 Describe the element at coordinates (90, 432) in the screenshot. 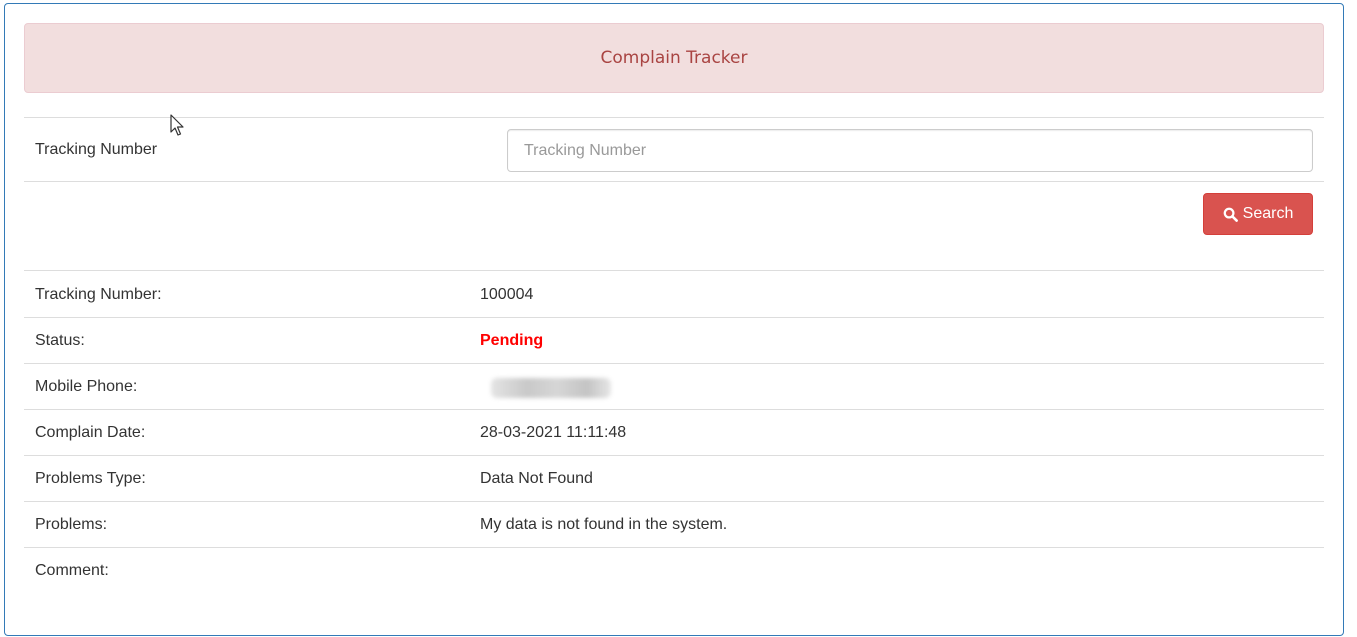

I see `complain-date-label: Complain Date:` at that location.